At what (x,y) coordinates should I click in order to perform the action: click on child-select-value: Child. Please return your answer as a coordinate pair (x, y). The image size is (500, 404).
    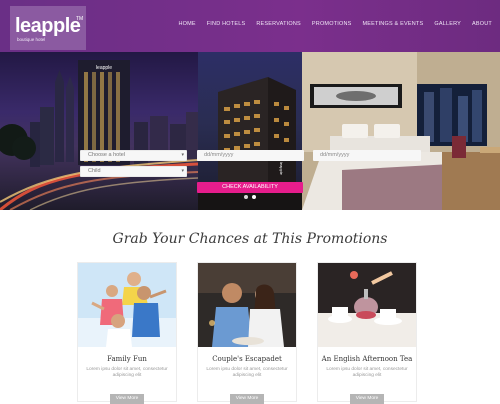
    Looking at the image, I should click on (94, 171).